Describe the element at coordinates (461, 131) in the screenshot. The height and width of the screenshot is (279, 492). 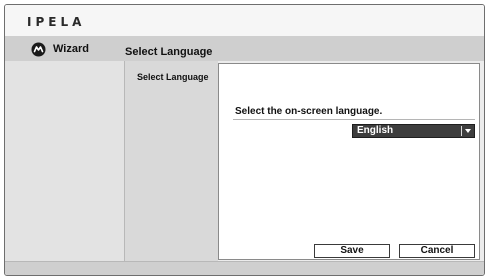
I see `select-divider` at that location.